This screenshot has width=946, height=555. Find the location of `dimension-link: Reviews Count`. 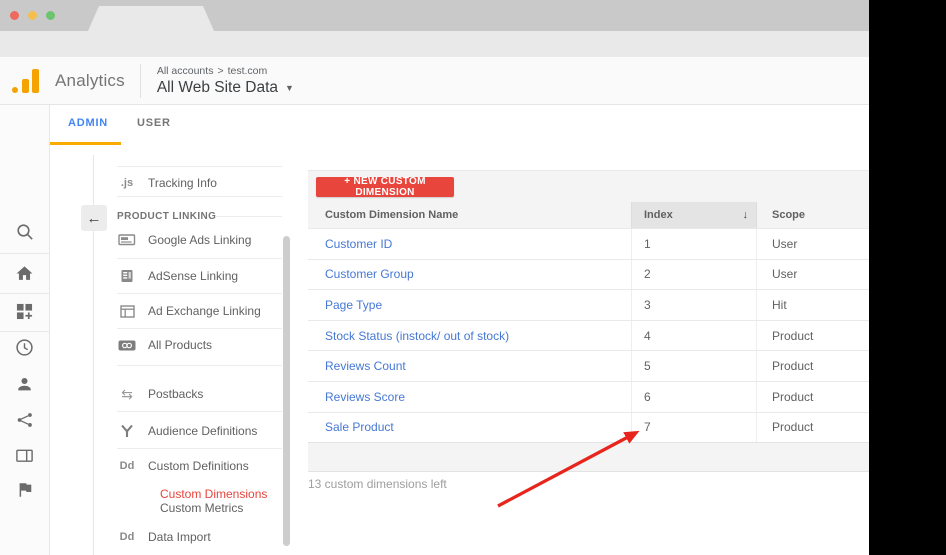

dimension-link: Reviews Count is located at coordinates (365, 366).